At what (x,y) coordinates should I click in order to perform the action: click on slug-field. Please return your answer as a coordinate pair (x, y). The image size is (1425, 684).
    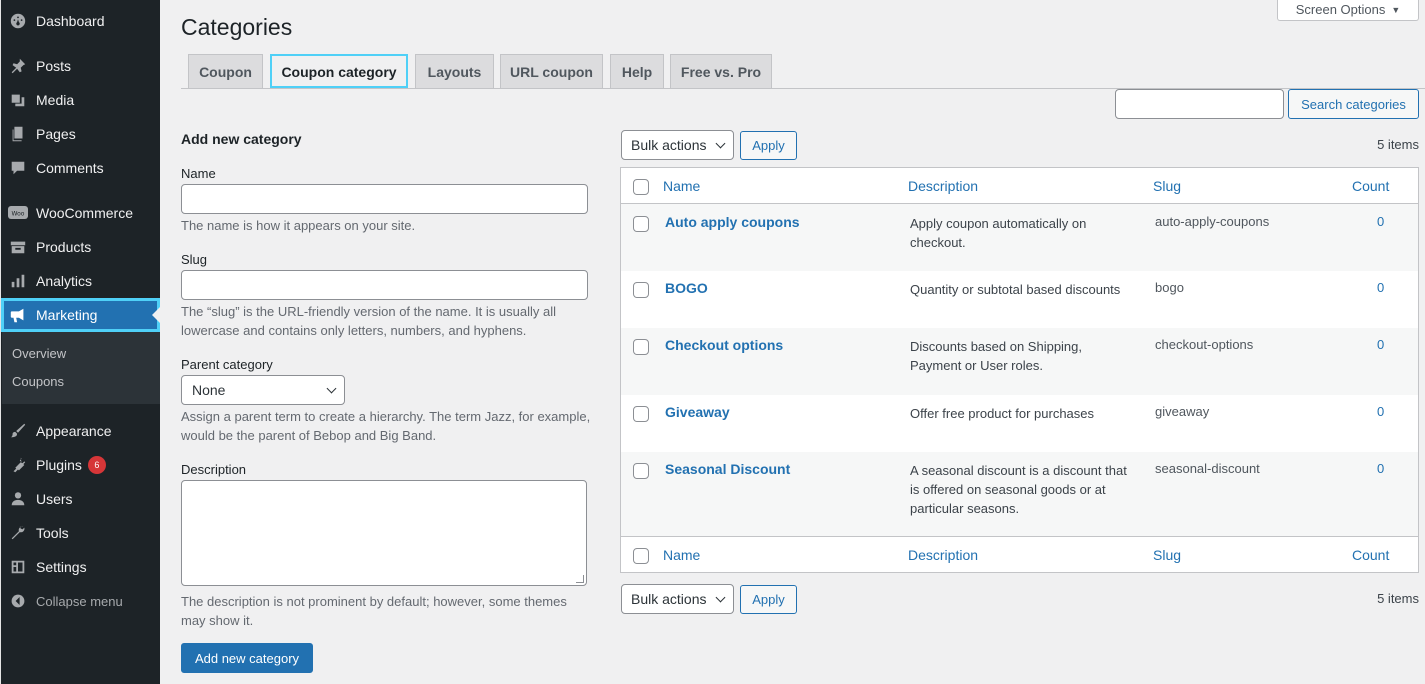
    Looking at the image, I should click on (384, 285).